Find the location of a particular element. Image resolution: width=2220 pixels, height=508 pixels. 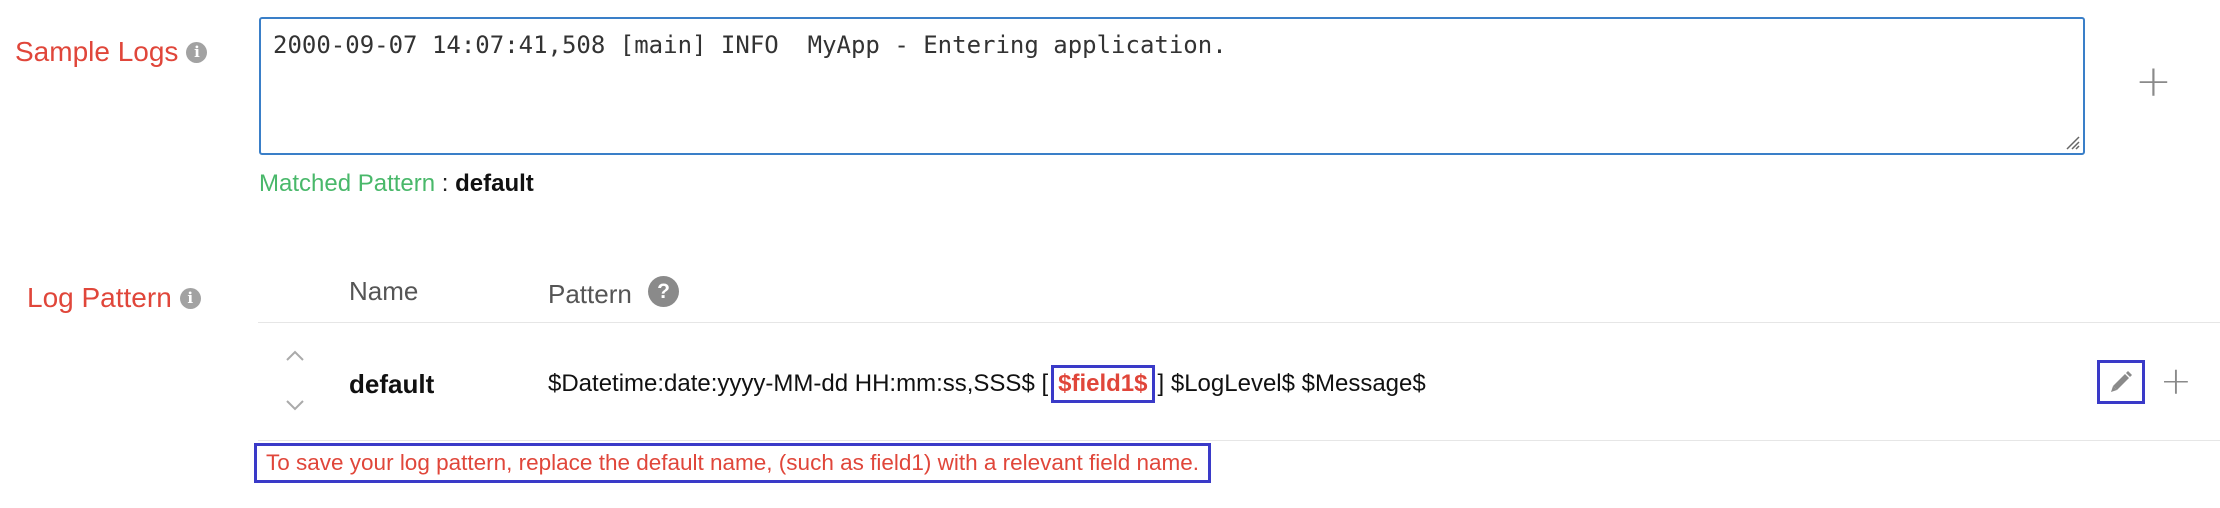

add-sample-log-button: + is located at coordinates (2153, 82).